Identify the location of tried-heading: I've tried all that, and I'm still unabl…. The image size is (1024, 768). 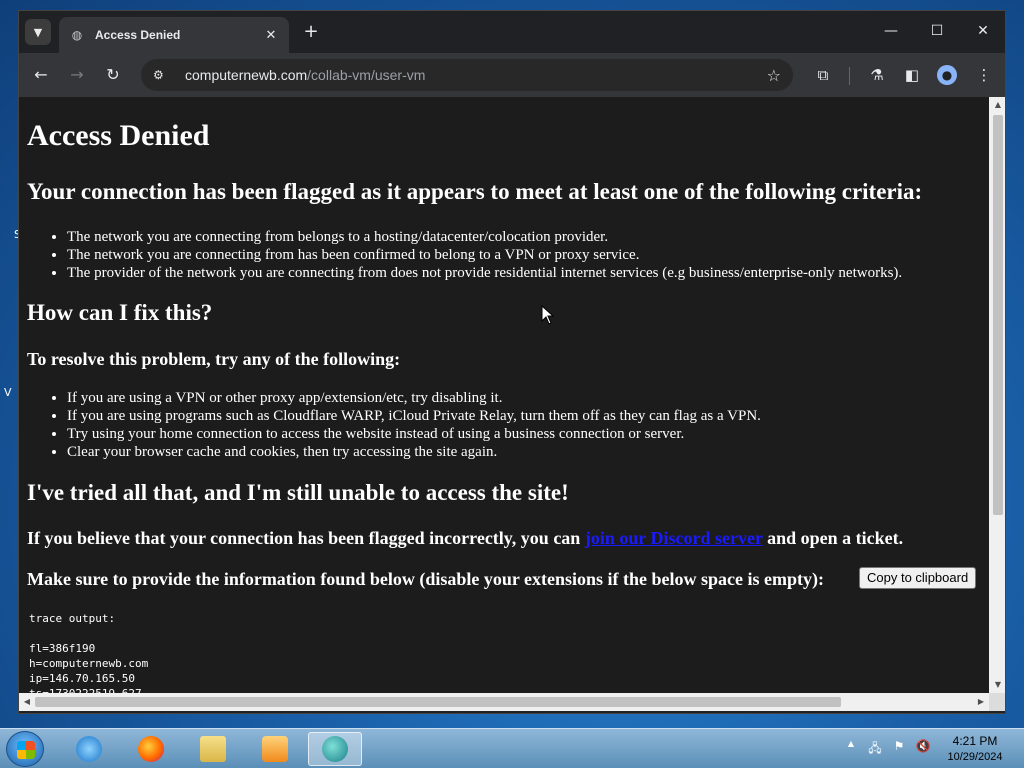
(298, 492).